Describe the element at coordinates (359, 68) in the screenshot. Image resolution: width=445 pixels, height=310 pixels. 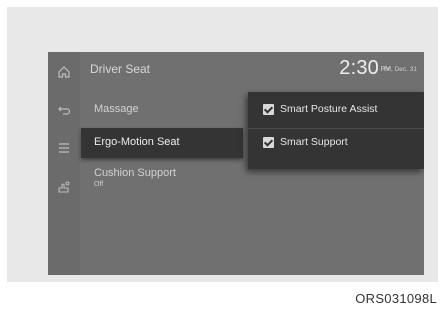
I see `clock-time: 2:30` at that location.